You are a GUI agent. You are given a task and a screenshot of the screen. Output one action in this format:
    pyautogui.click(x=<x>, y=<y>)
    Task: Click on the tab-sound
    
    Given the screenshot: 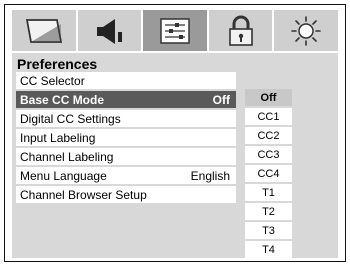 What is the action you would take?
    pyautogui.click(x=109, y=30)
    